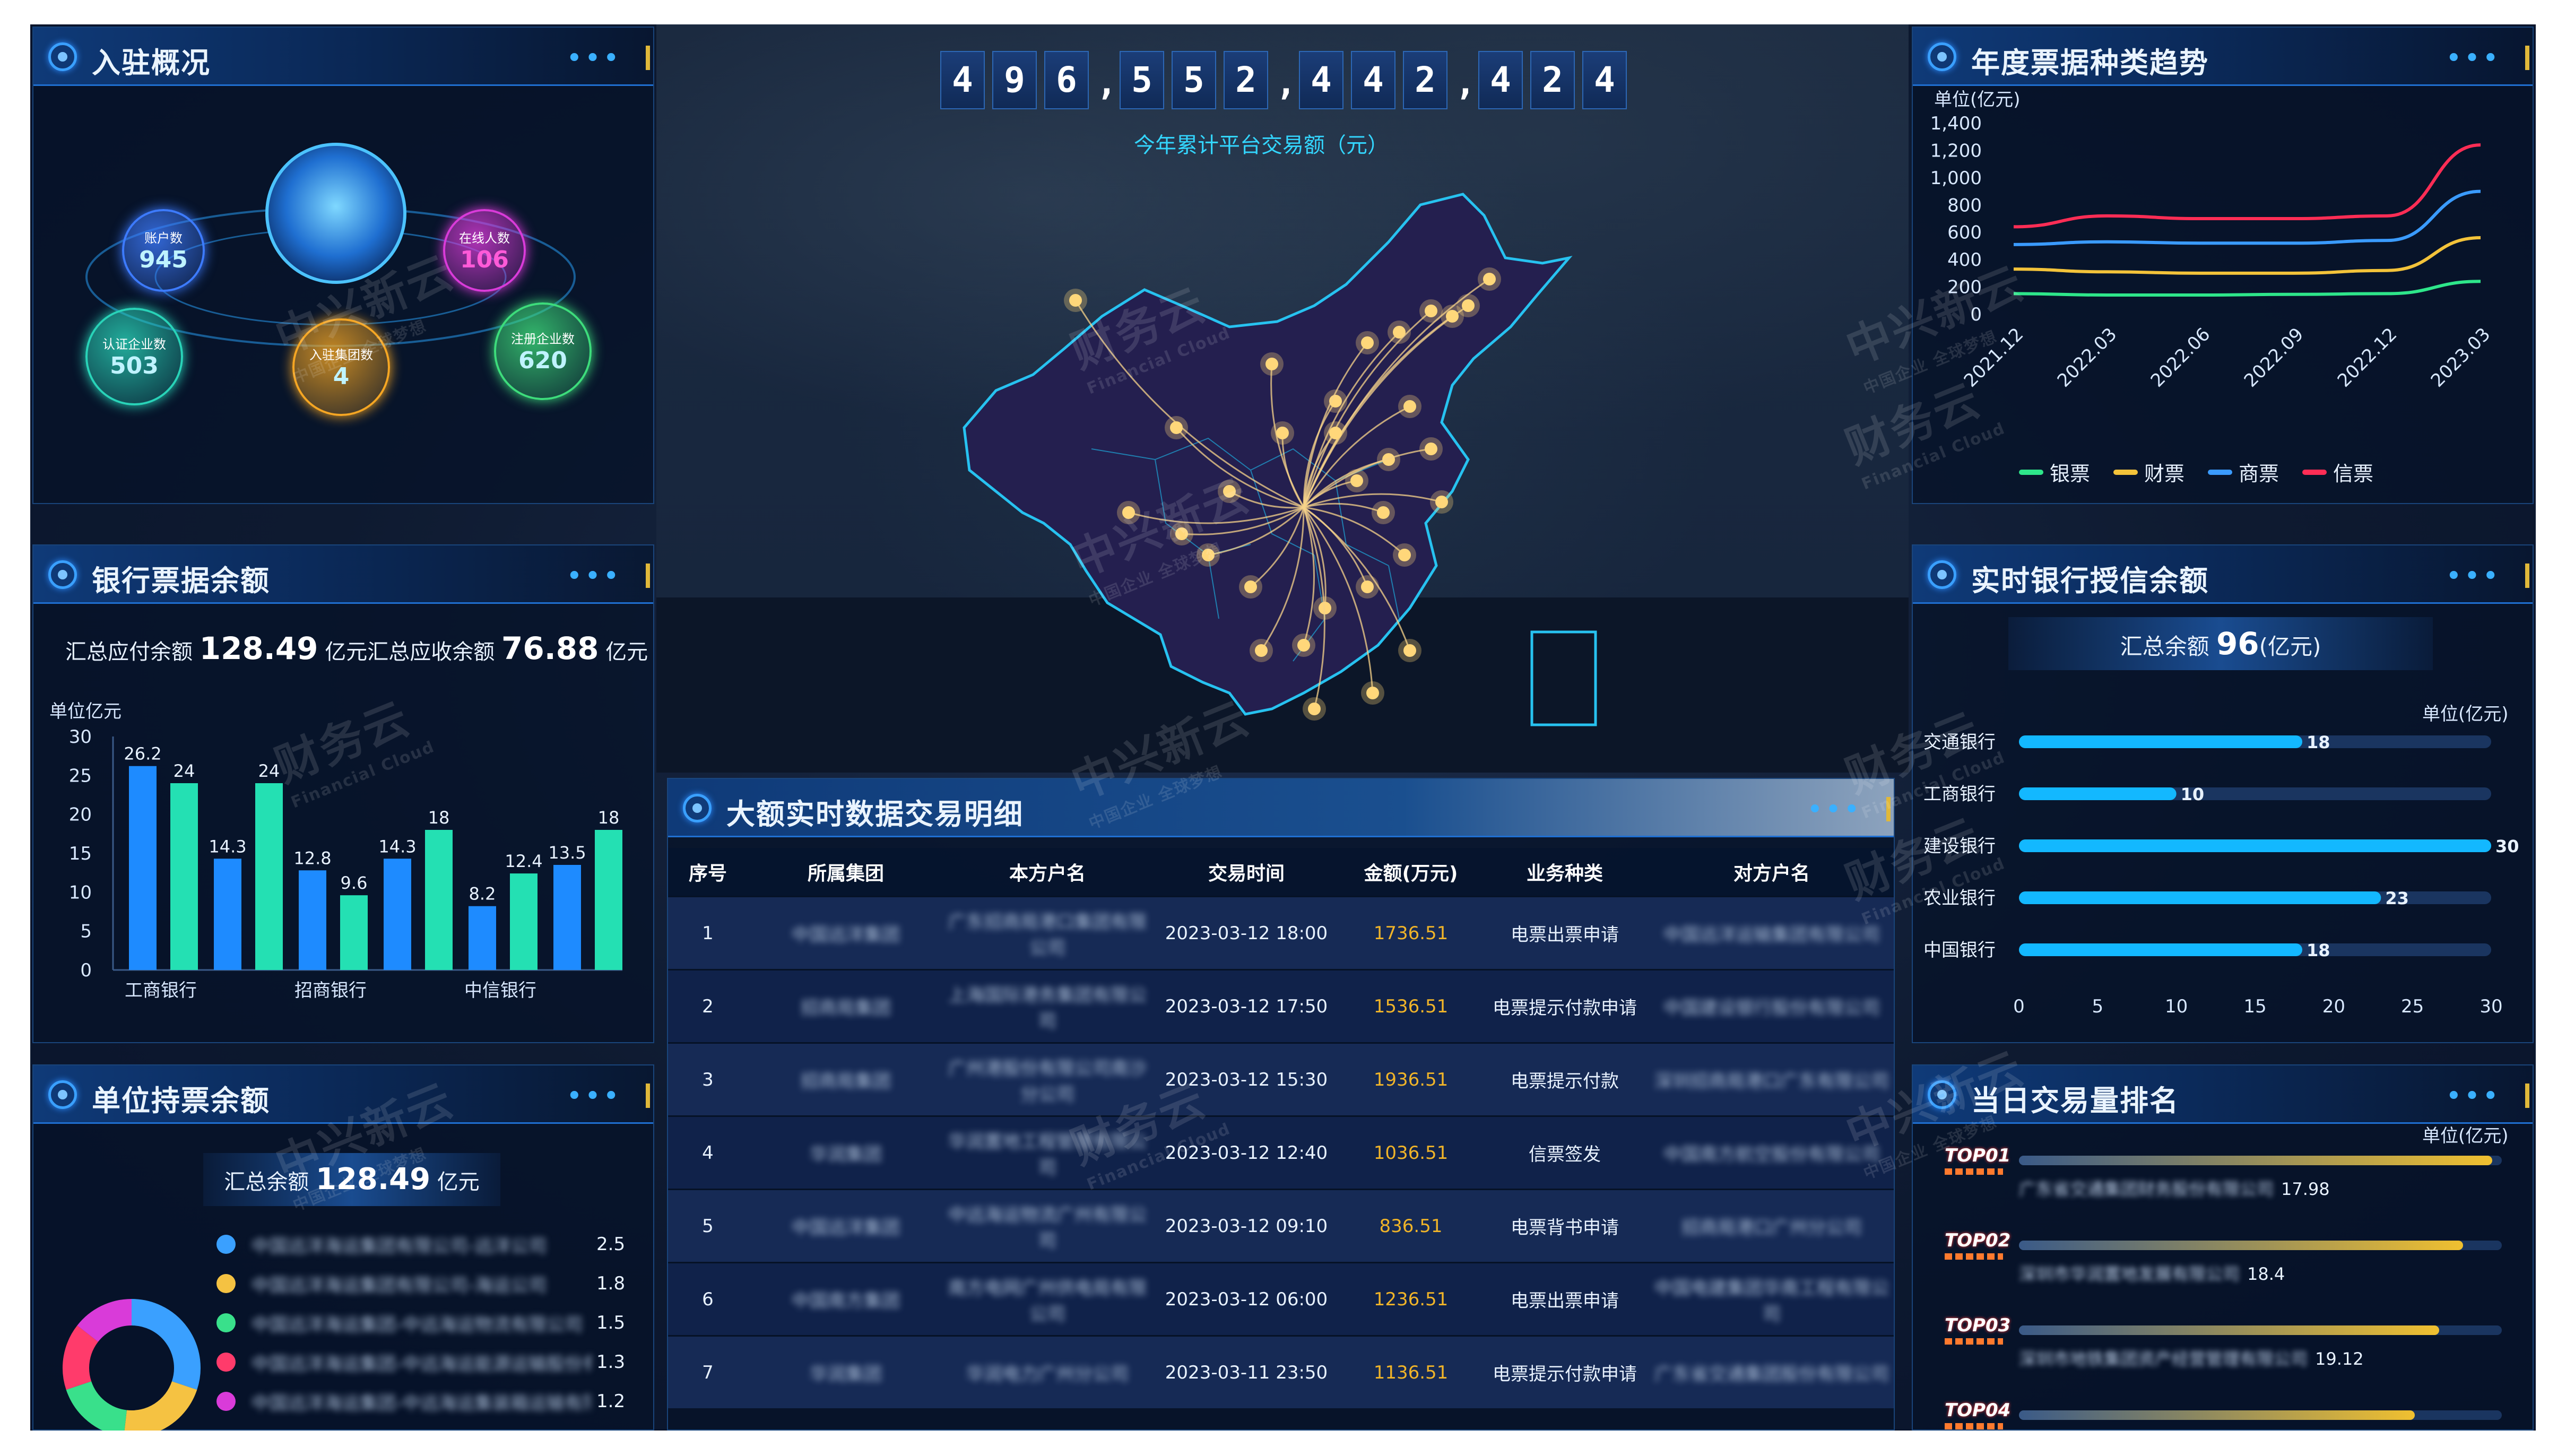 This screenshot has width=2566, height=1456. What do you see at coordinates (417, 1325) in the screenshot?
I see `holding-name: 中国远洋海运集团-中远海运物流有限公司` at bounding box center [417, 1325].